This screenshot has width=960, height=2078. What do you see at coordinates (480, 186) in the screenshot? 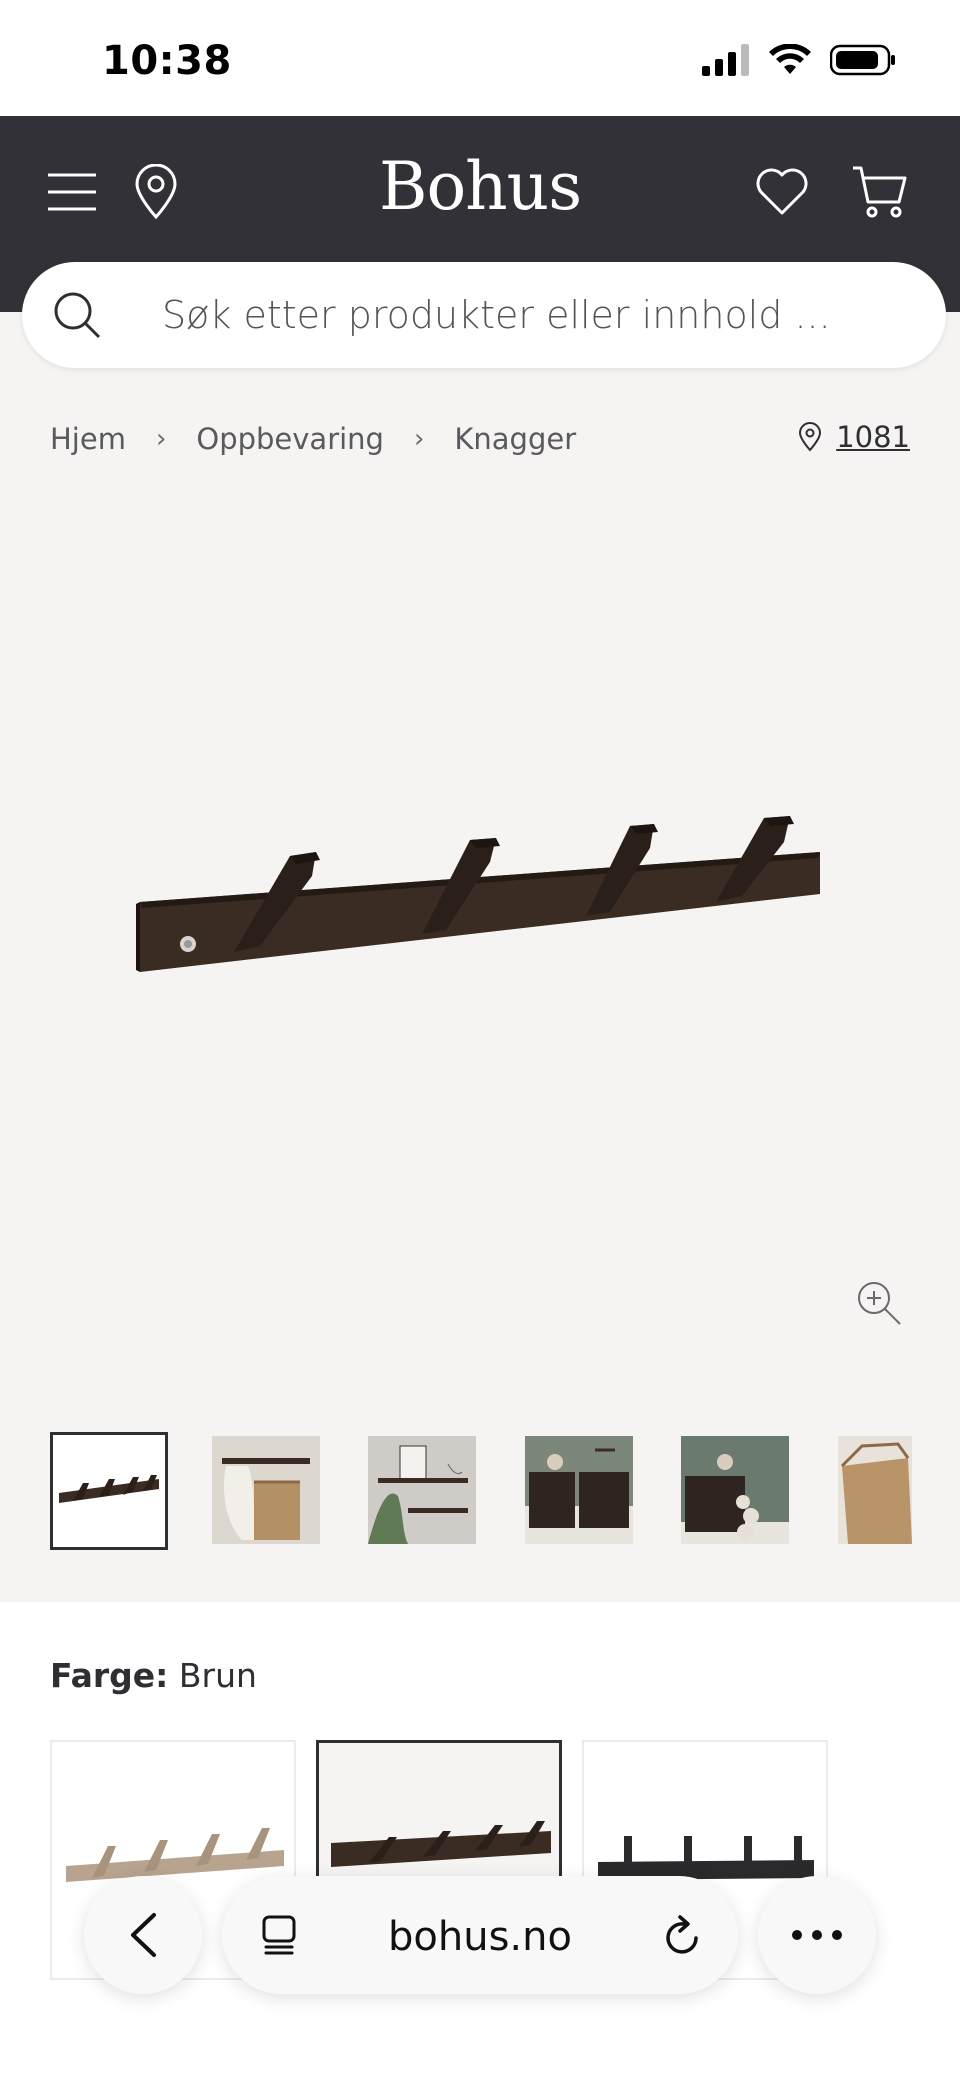
I see `bohus-logo: Bohus` at bounding box center [480, 186].